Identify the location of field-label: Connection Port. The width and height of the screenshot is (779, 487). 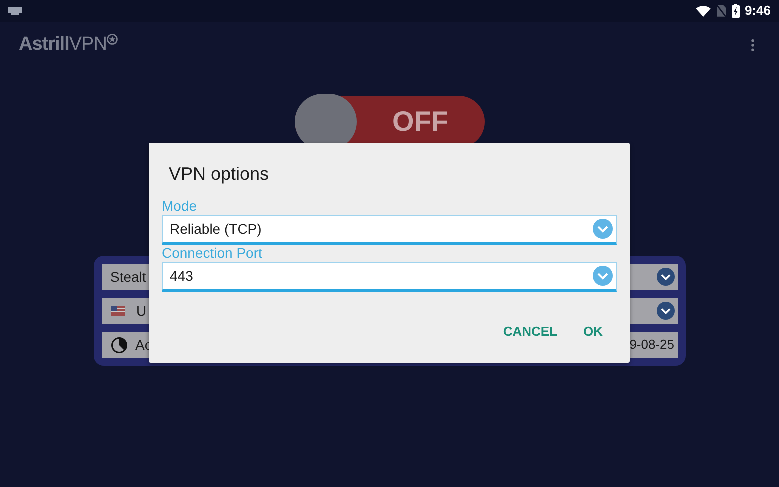
(213, 253).